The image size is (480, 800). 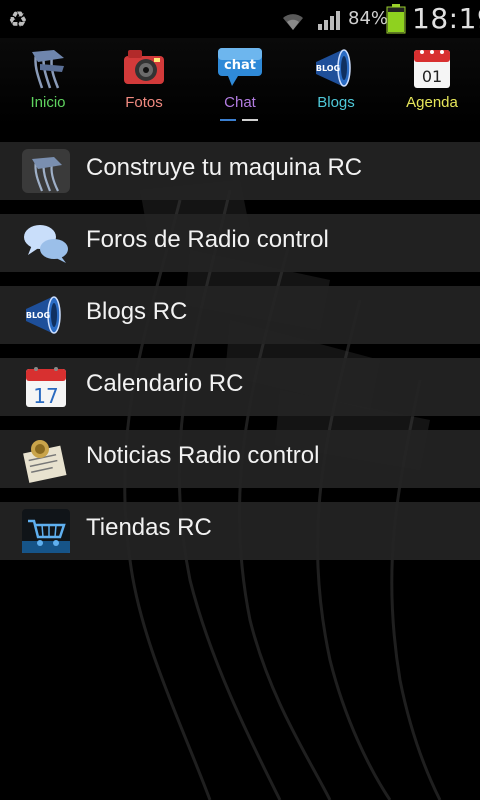 I want to click on battery-percent: 84%, so click(x=368, y=18).